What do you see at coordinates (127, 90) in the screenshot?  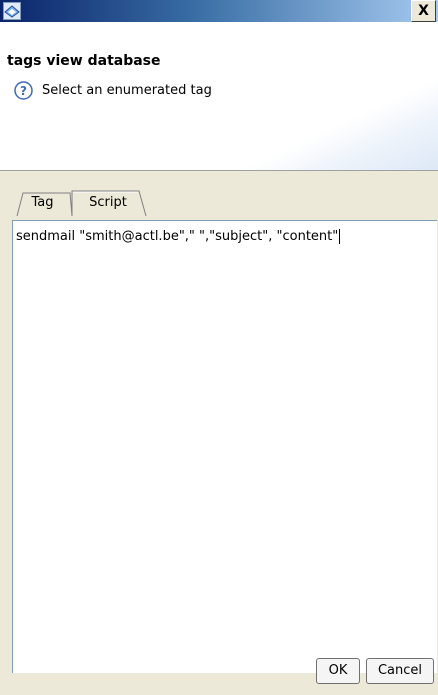 I see `dialog-message: Select an enumerated tag` at bounding box center [127, 90].